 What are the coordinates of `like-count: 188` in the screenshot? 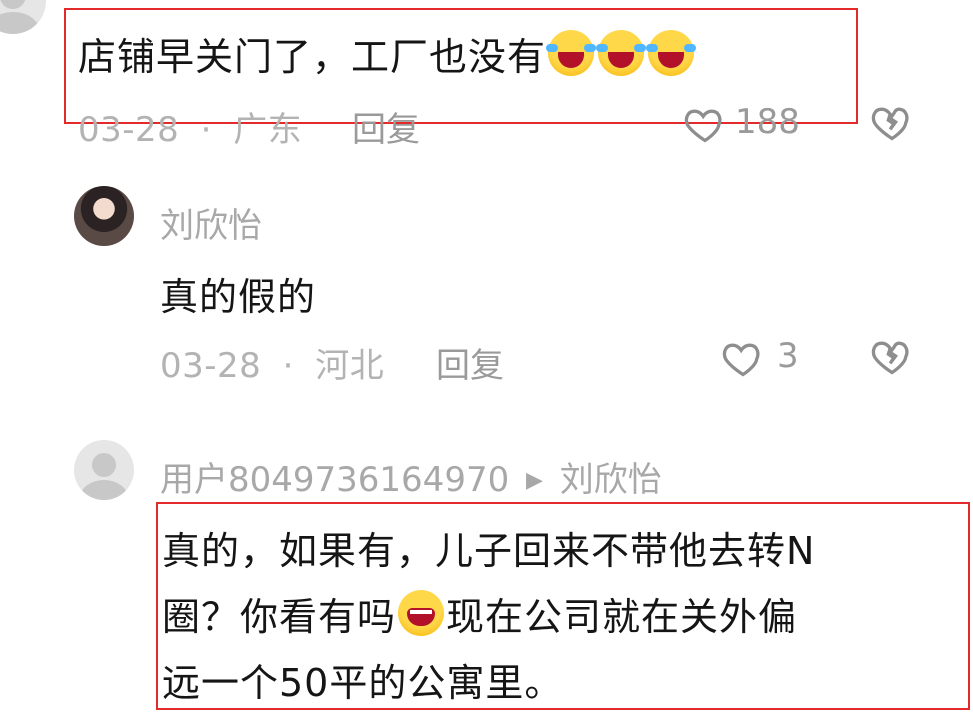 It's located at (767, 122).